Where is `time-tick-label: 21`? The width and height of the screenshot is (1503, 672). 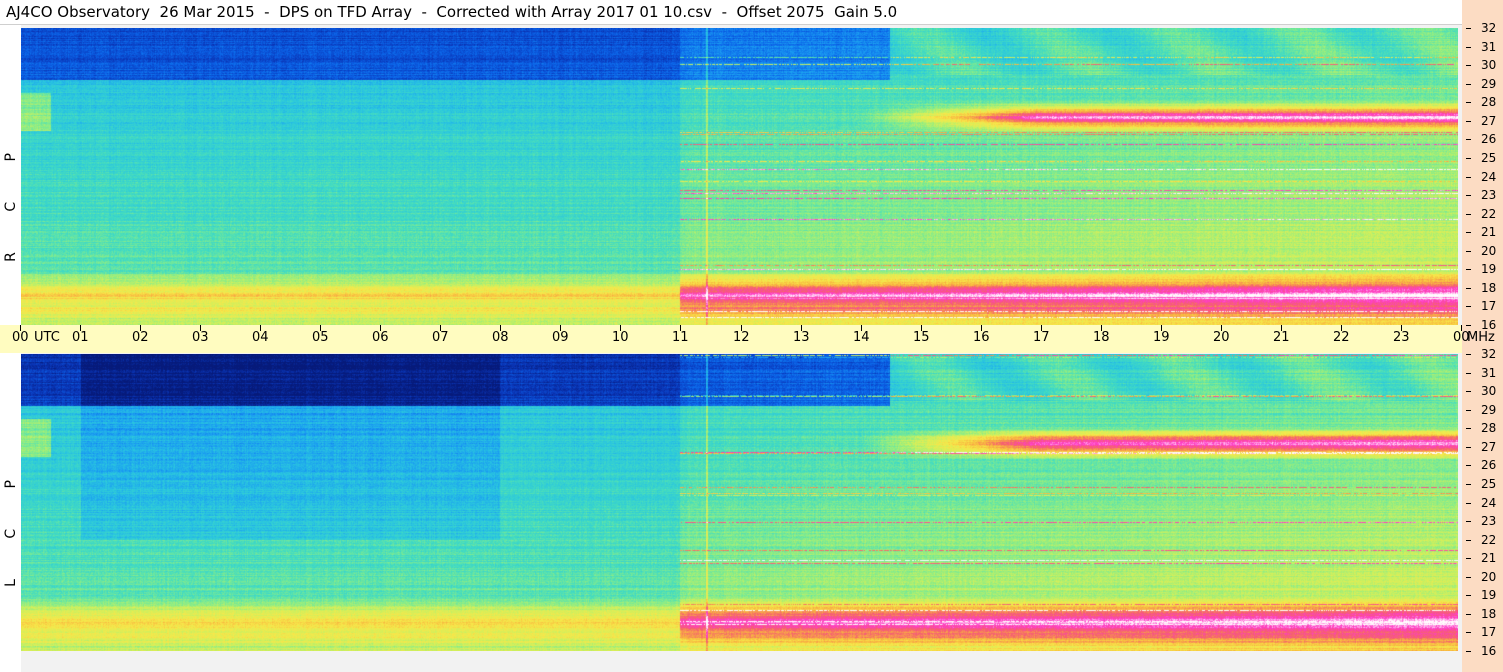 time-tick-label: 21 is located at coordinates (1281, 337).